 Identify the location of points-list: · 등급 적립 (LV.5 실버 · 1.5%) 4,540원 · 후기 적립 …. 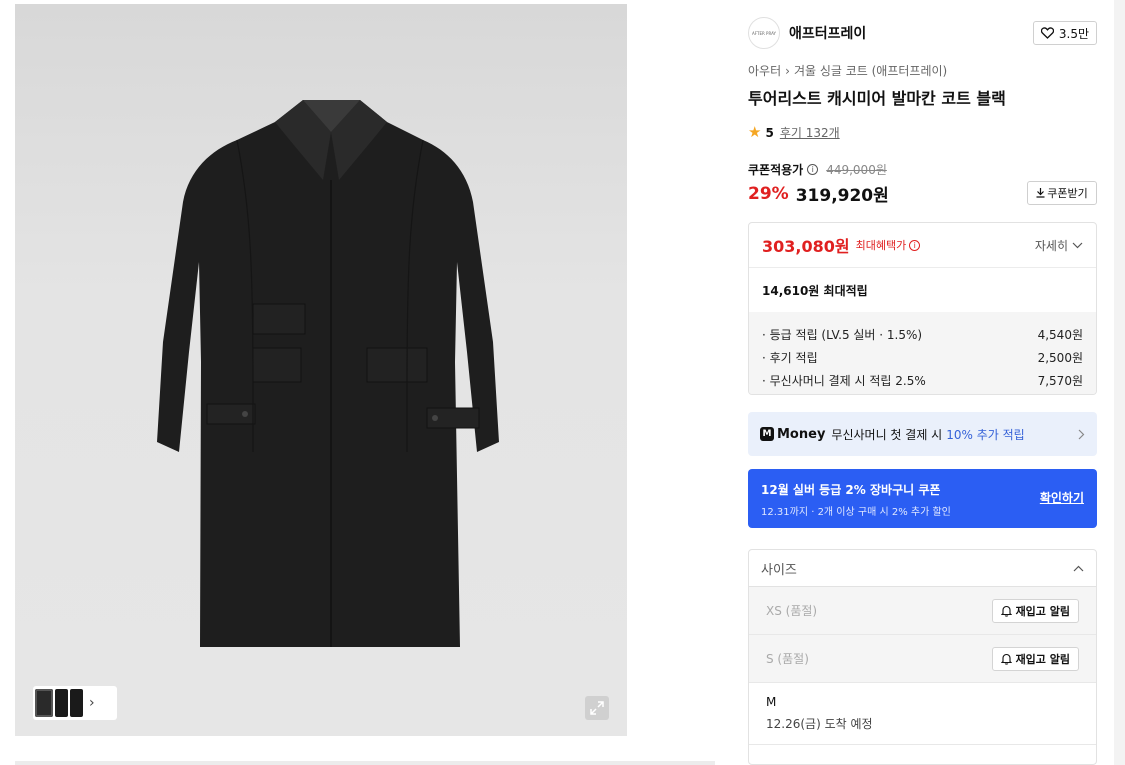
(922, 353).